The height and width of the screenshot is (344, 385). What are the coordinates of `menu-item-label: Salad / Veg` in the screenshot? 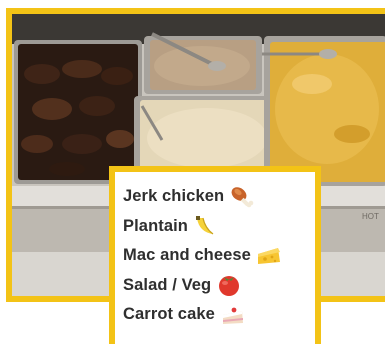 It's located at (167, 284).